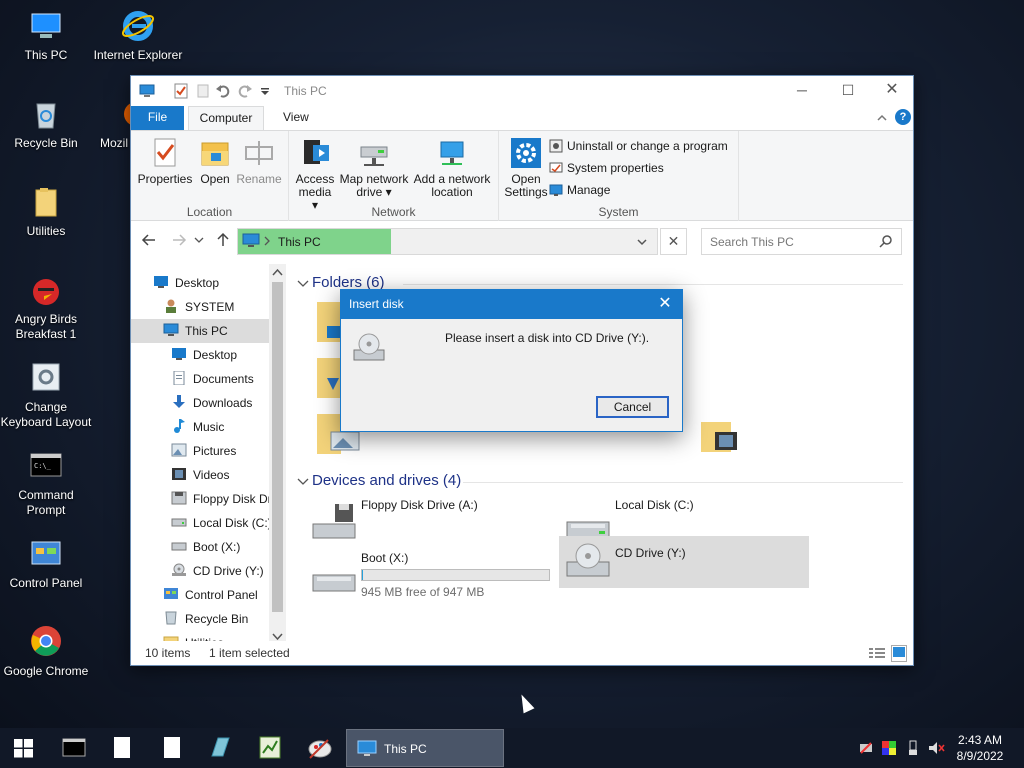 The width and height of the screenshot is (1024, 768). What do you see at coordinates (267, 242) in the screenshot?
I see `breadcrumb-chevron-icon` at bounding box center [267, 242].